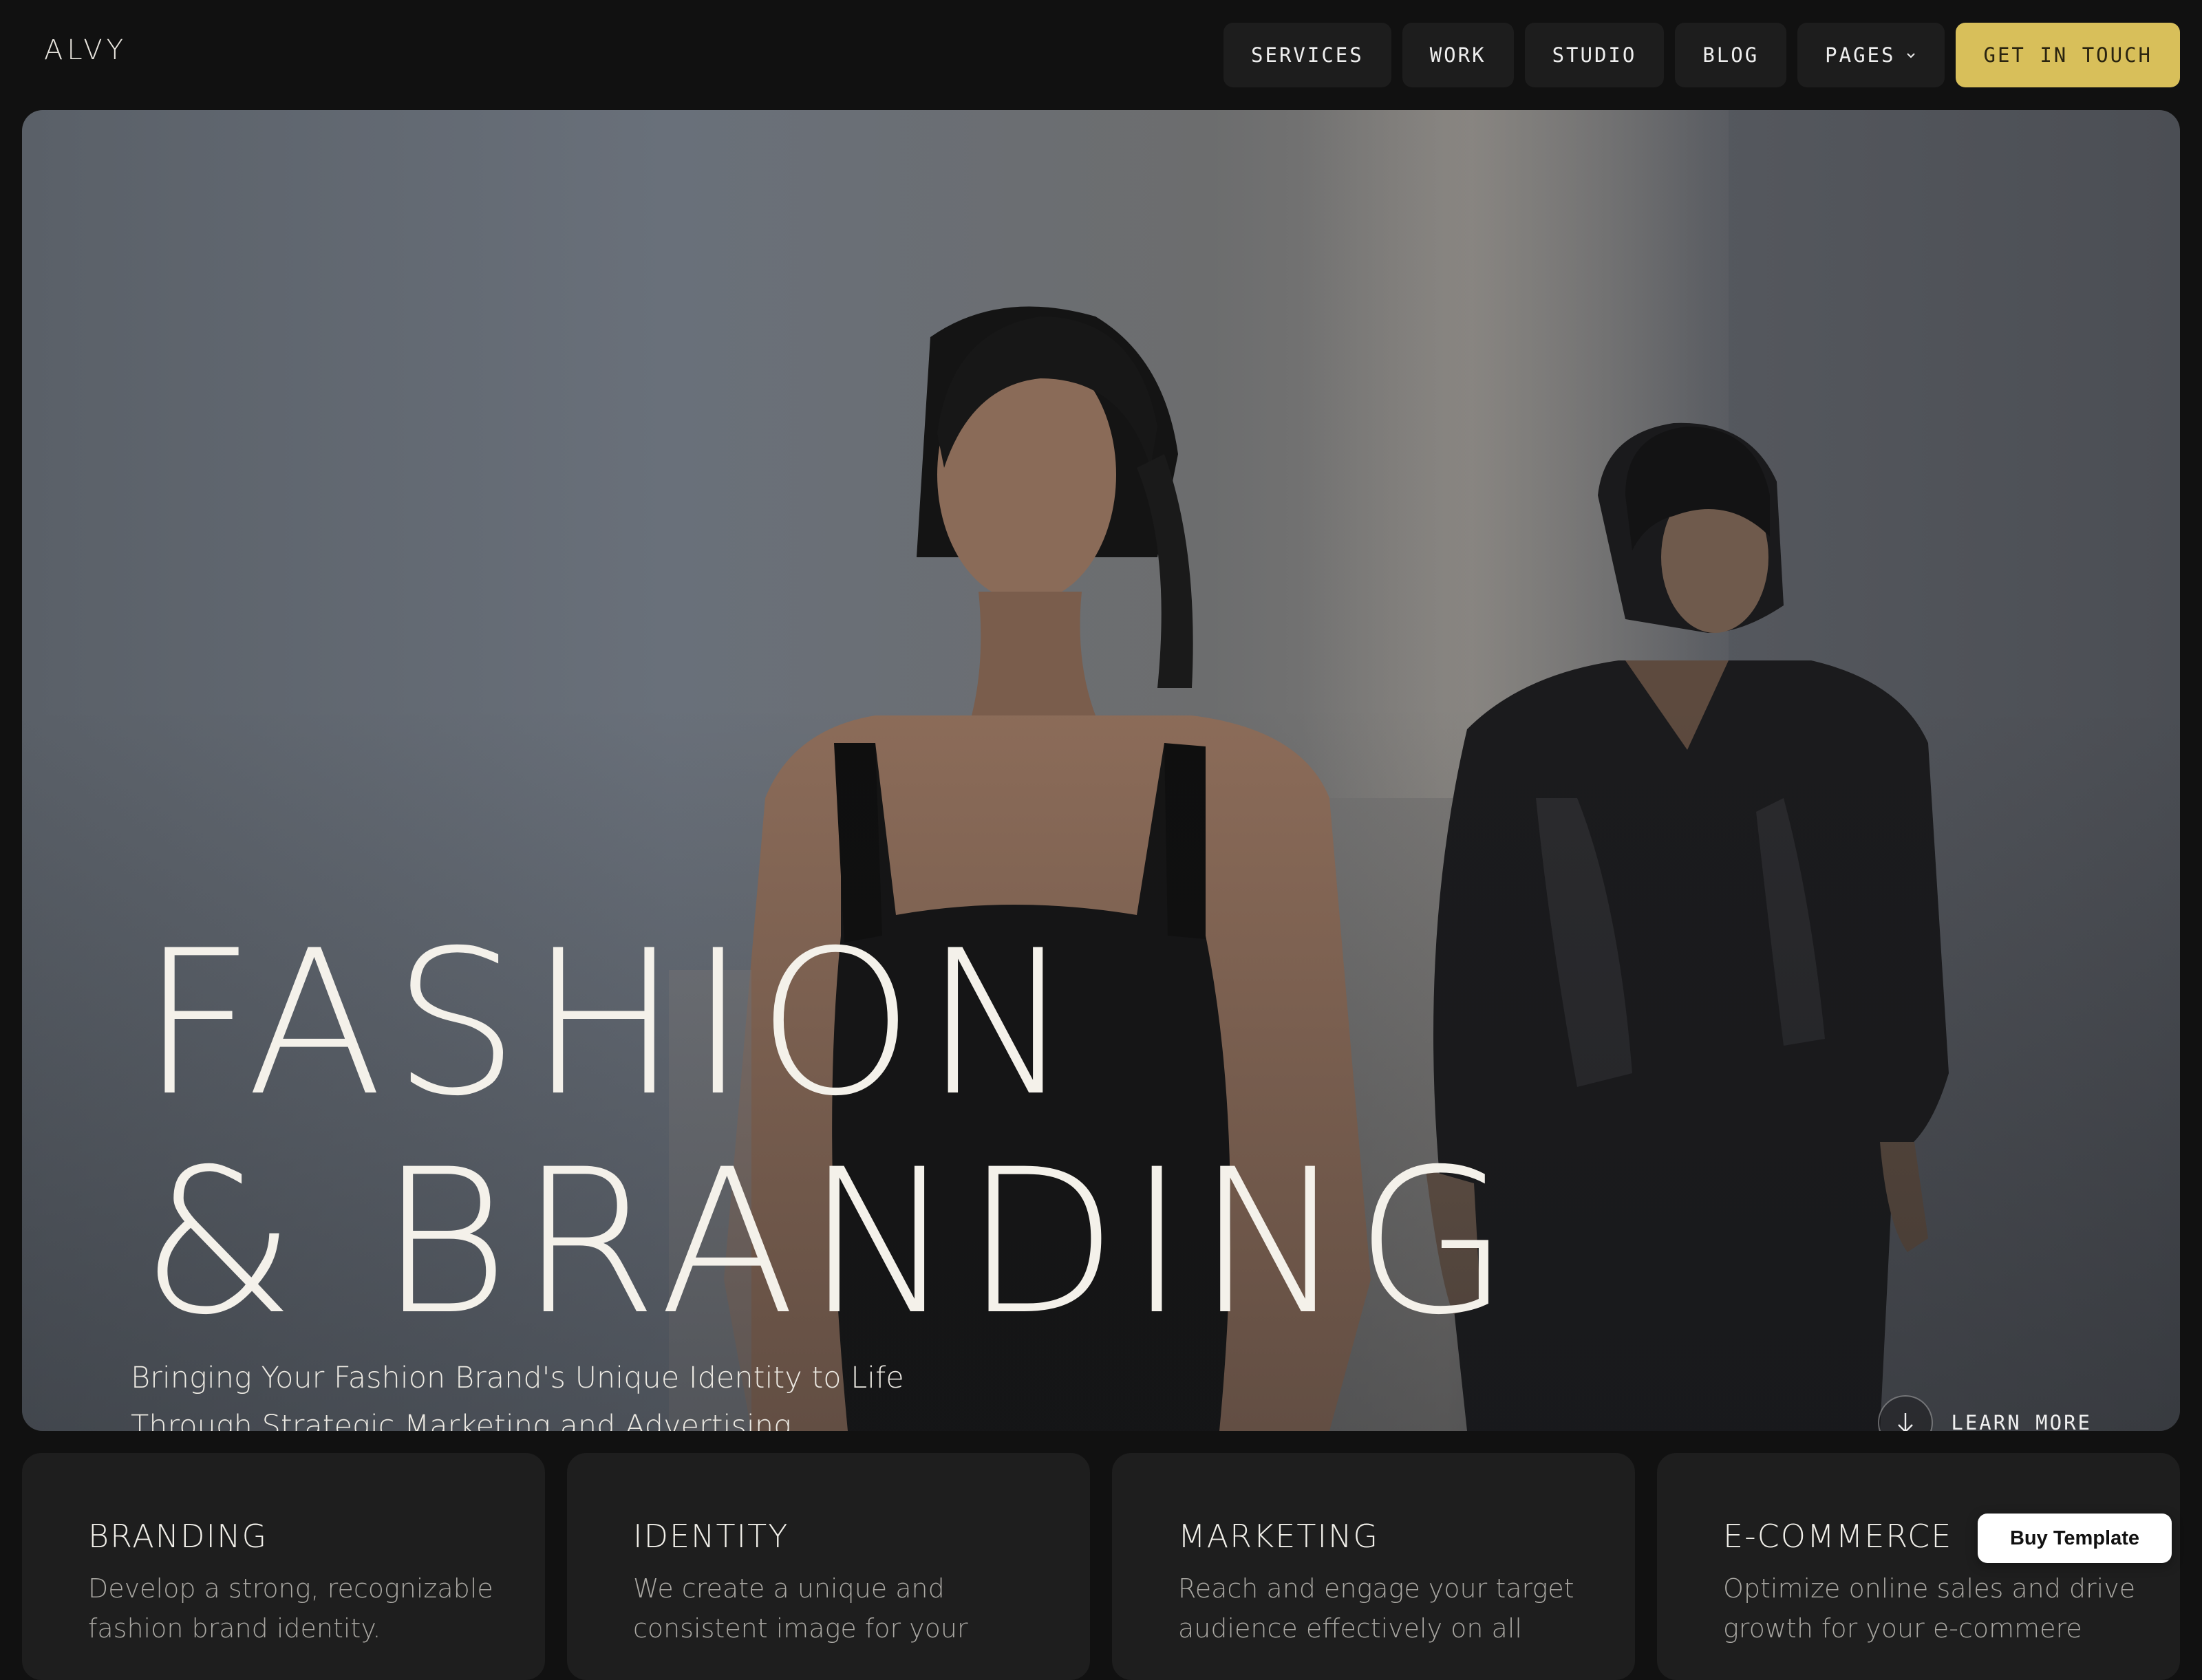 The image size is (2202, 1680). I want to click on nav-pages-dropdown: PAGES, so click(1871, 55).